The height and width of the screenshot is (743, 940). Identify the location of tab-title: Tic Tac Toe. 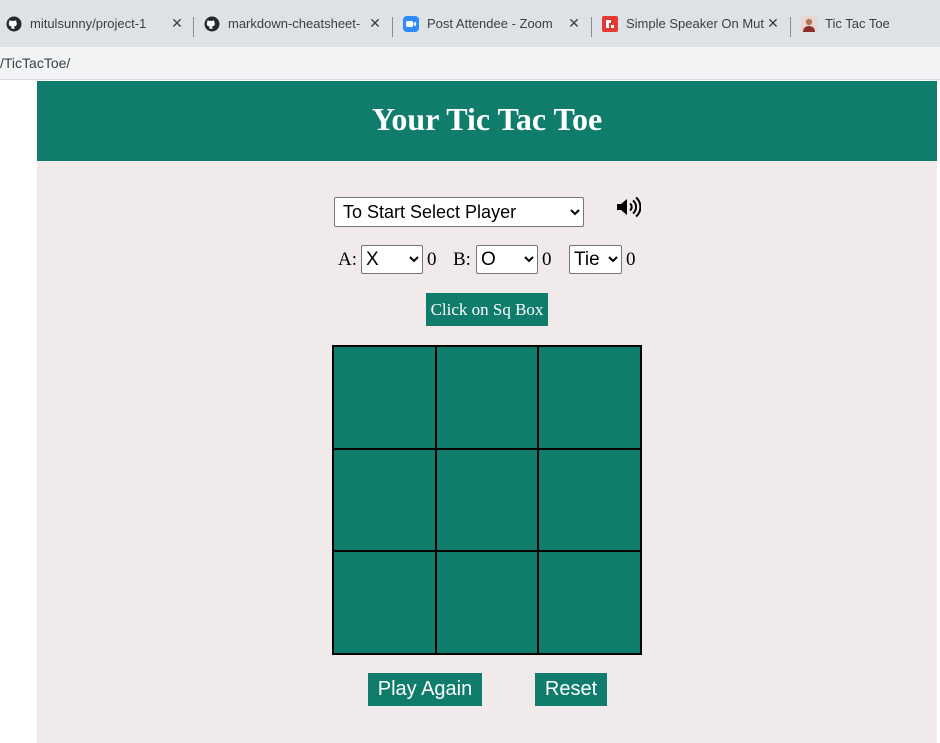
(857, 23).